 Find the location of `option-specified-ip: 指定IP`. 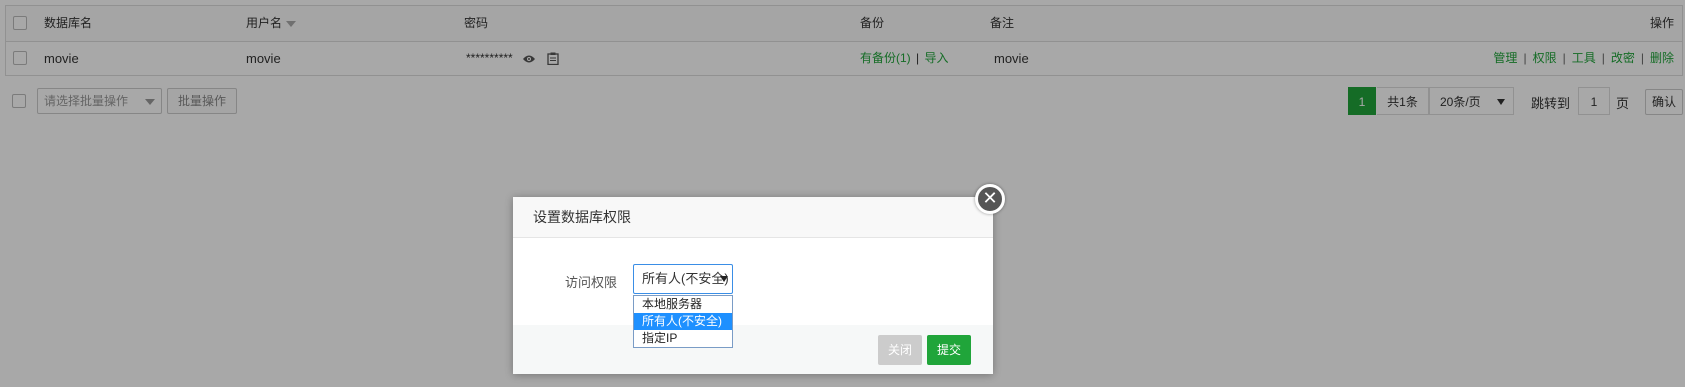

option-specified-ip: 指定IP is located at coordinates (683, 338).